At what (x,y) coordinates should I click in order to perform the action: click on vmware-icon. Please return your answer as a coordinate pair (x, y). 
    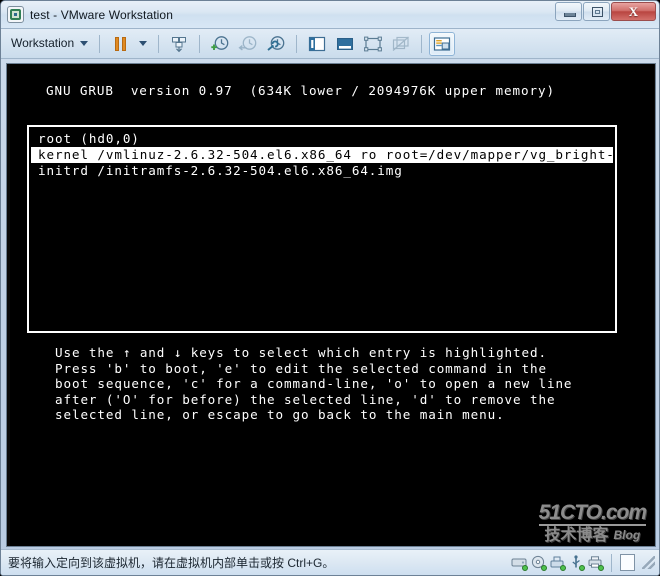
    Looking at the image, I should click on (15, 14).